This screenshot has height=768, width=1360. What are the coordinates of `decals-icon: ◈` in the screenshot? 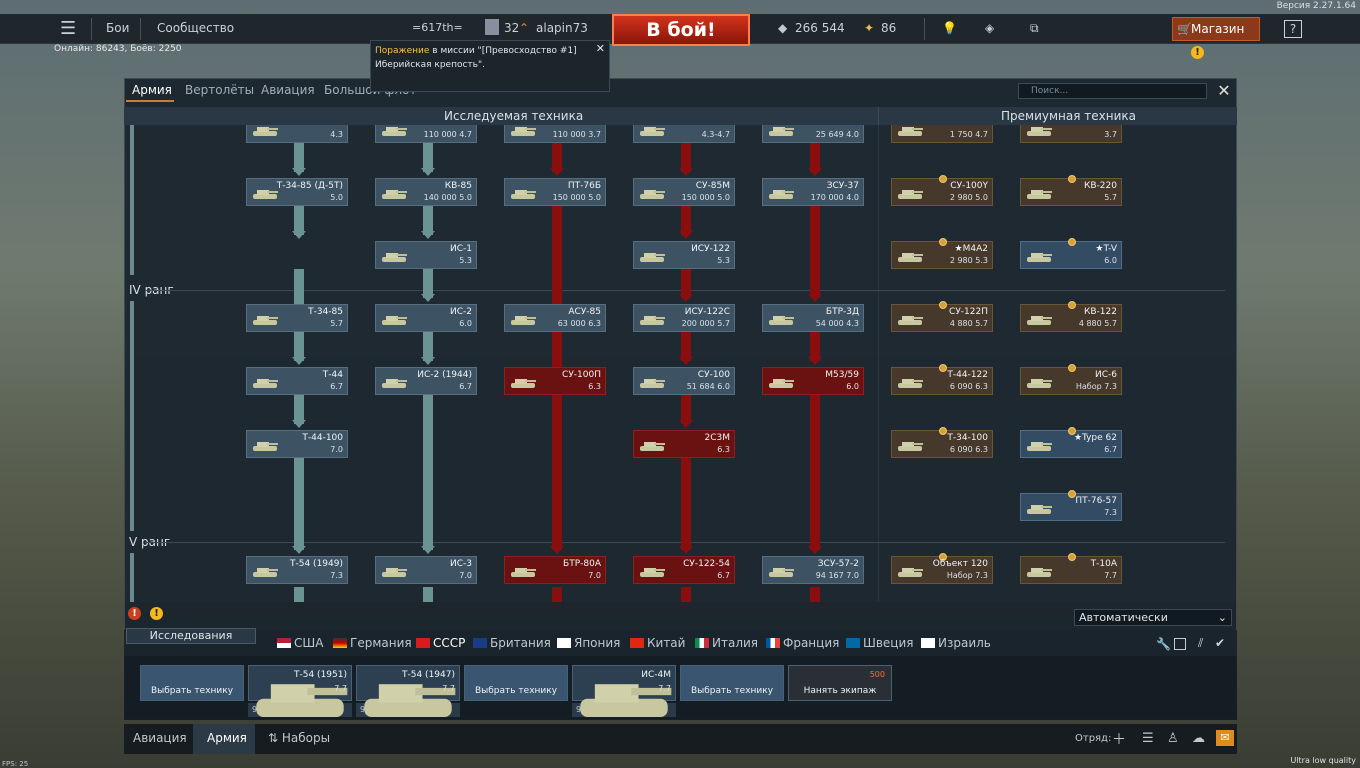 It's located at (989, 28).